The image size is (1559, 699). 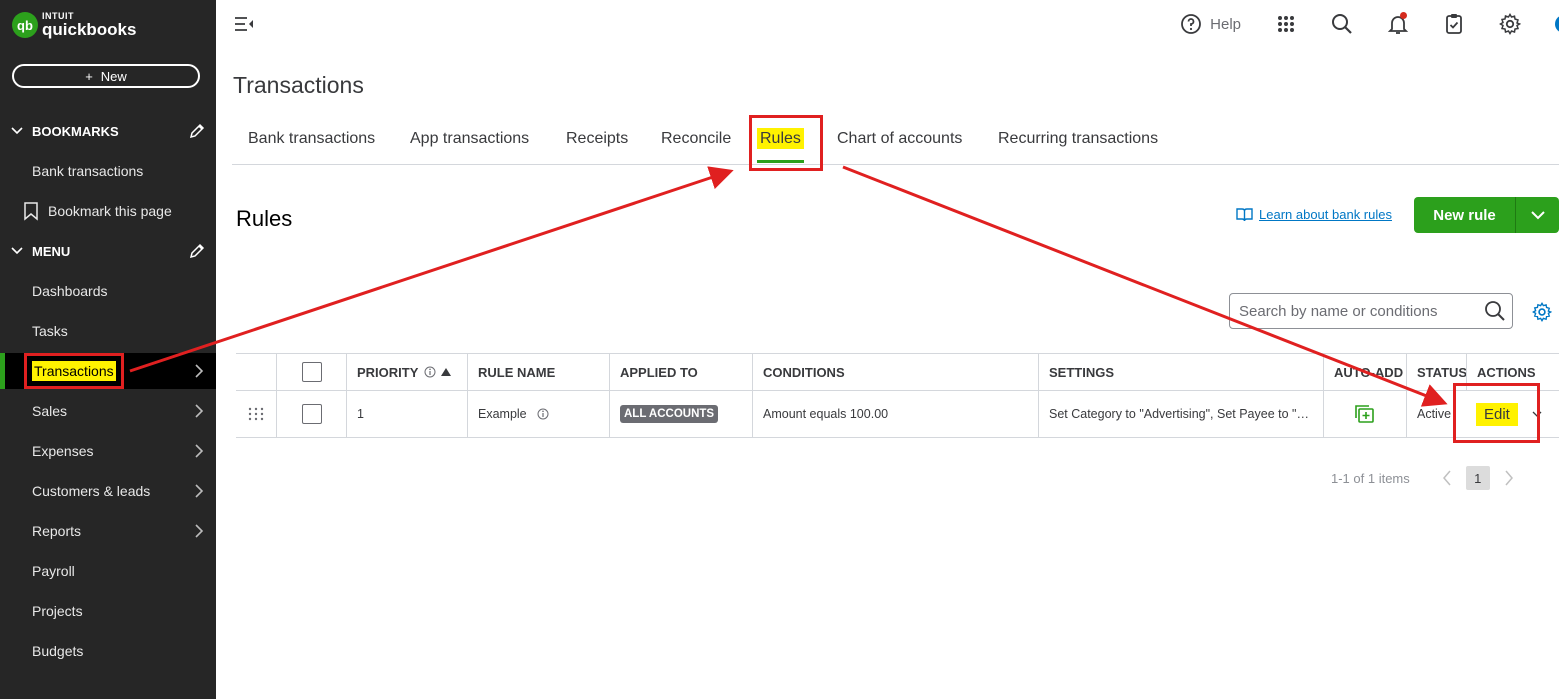 I want to click on sidebar-item-reports: Reports, so click(x=108, y=531).